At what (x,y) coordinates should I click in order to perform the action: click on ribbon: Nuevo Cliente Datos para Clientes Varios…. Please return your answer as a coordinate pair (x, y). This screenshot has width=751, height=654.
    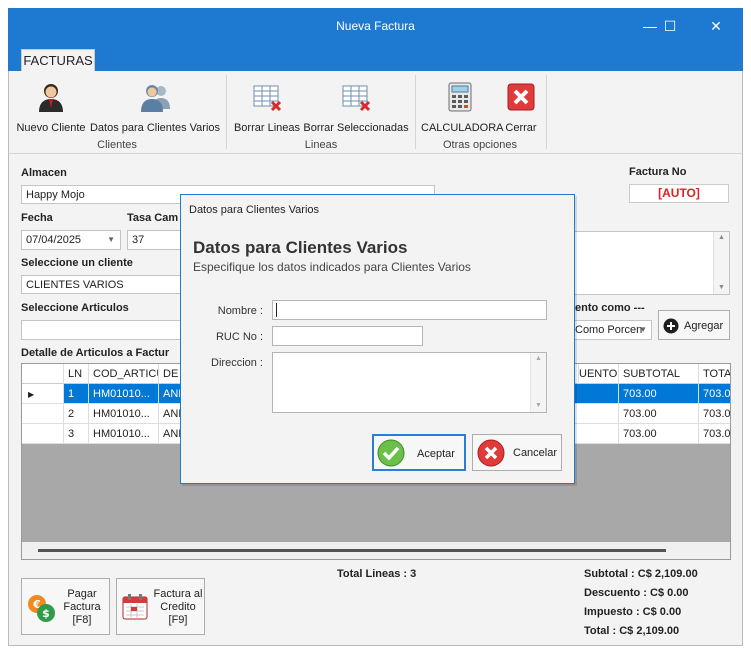
    Looking at the image, I should click on (375, 112).